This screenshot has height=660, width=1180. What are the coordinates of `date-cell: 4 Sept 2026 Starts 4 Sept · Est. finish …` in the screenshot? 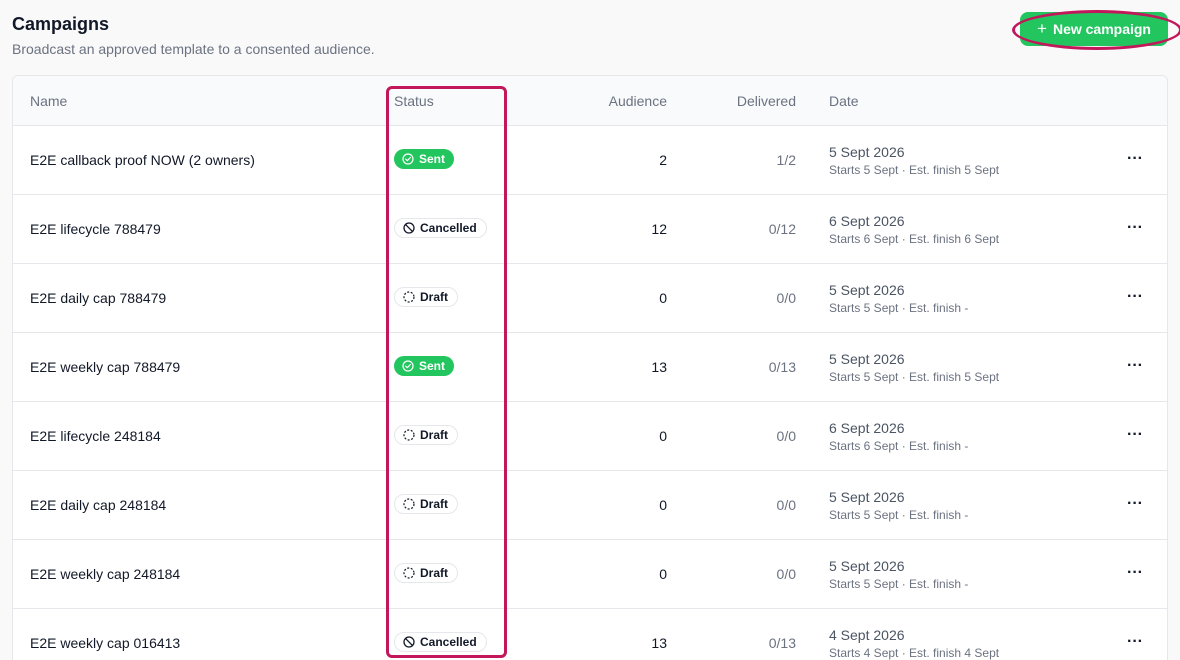 It's located at (914, 643).